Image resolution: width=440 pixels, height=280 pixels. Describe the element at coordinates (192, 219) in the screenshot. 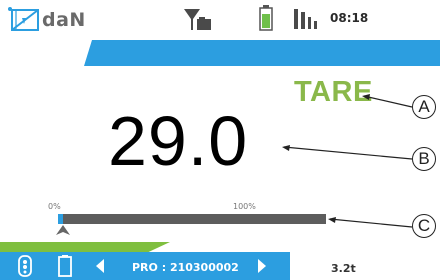

I see `load-progress-bar` at that location.